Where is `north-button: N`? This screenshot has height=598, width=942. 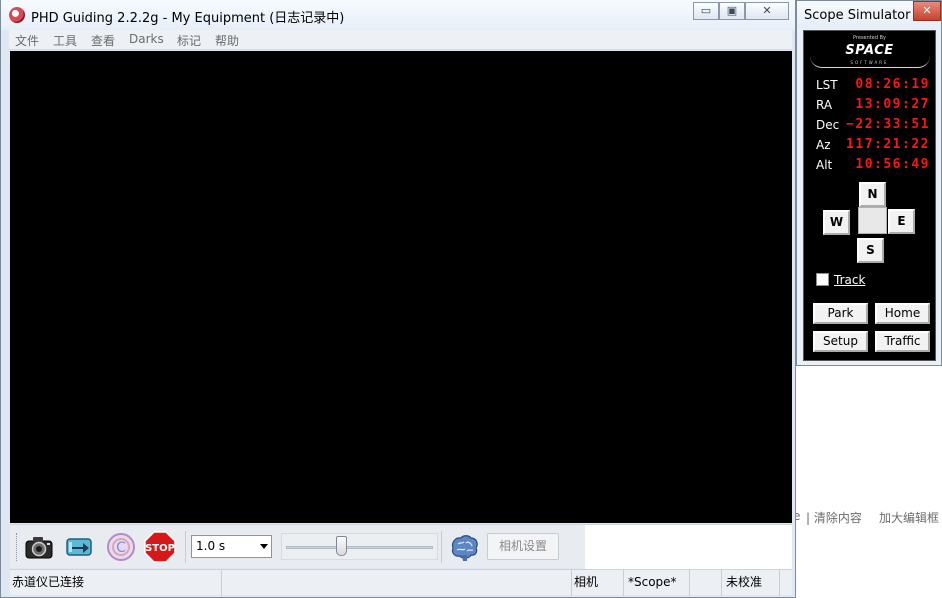
north-button: N is located at coordinates (872, 194).